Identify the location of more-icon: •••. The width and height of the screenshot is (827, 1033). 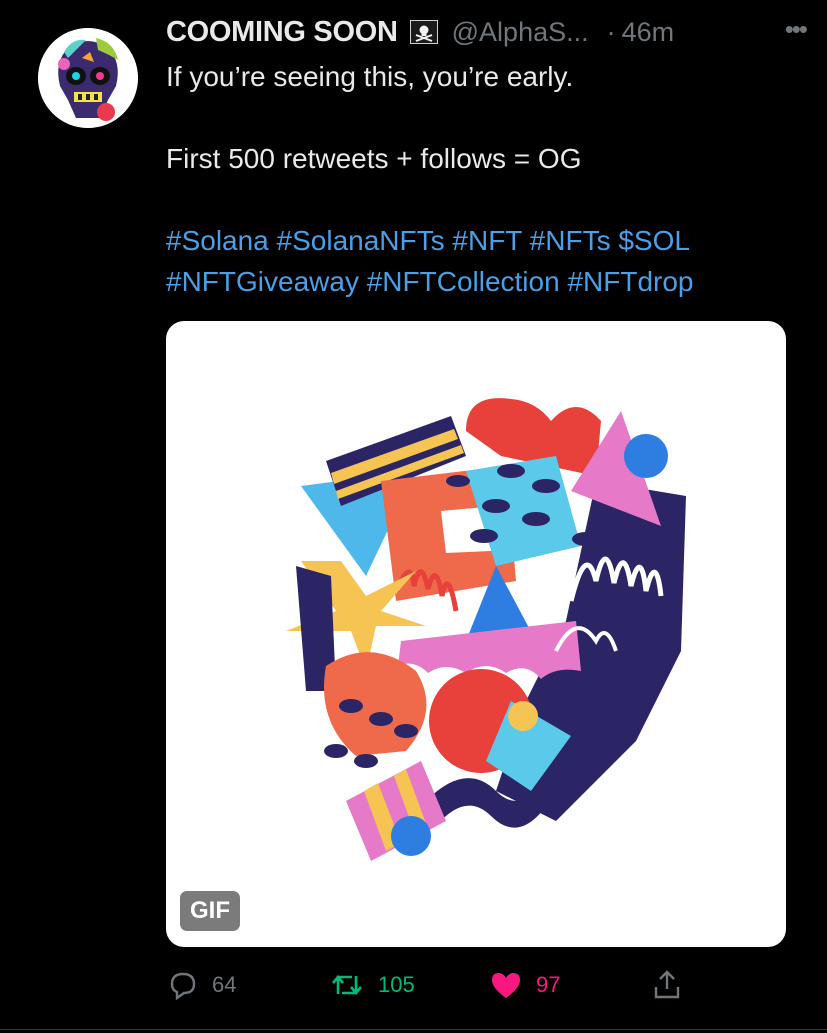
(796, 29).